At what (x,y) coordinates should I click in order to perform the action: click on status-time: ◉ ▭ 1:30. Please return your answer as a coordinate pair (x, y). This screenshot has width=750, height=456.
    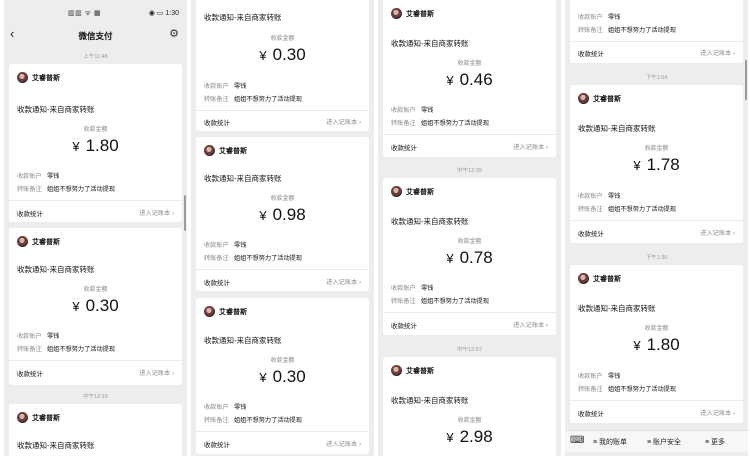
    Looking at the image, I should click on (163, 13).